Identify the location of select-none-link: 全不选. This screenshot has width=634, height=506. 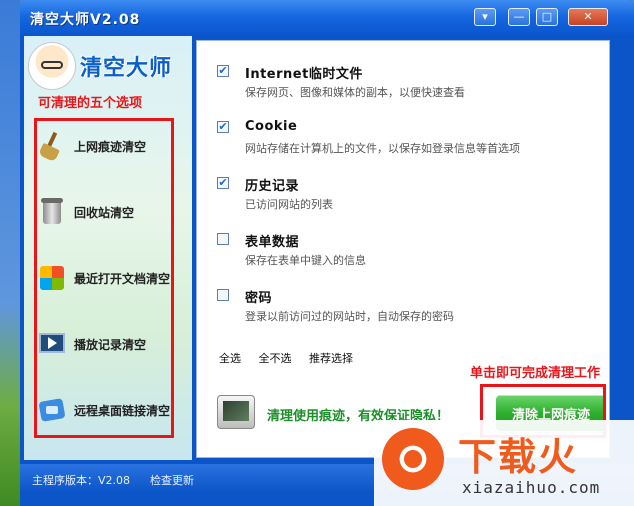
(275, 358).